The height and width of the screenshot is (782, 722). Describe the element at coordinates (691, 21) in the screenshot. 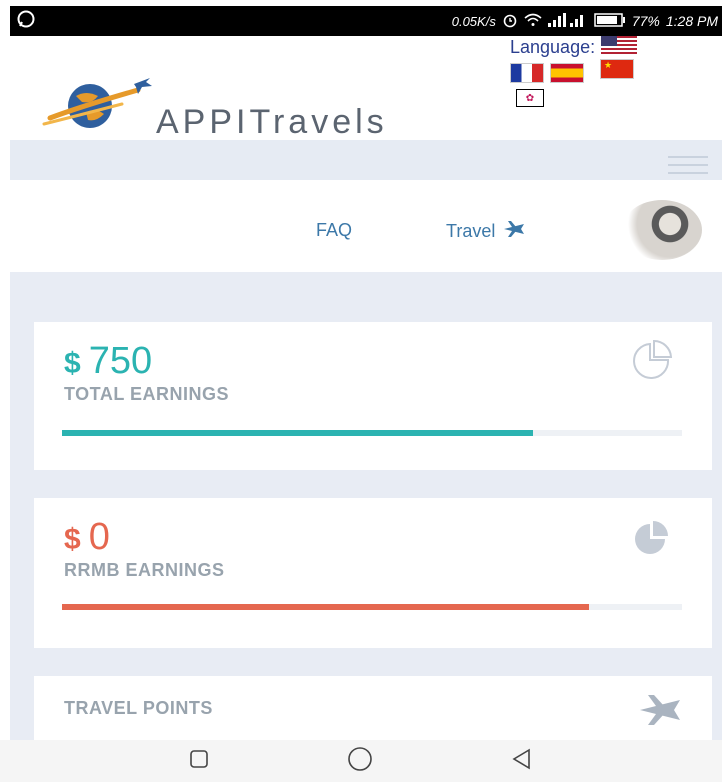

I see `clock: 1:28 PM` at that location.